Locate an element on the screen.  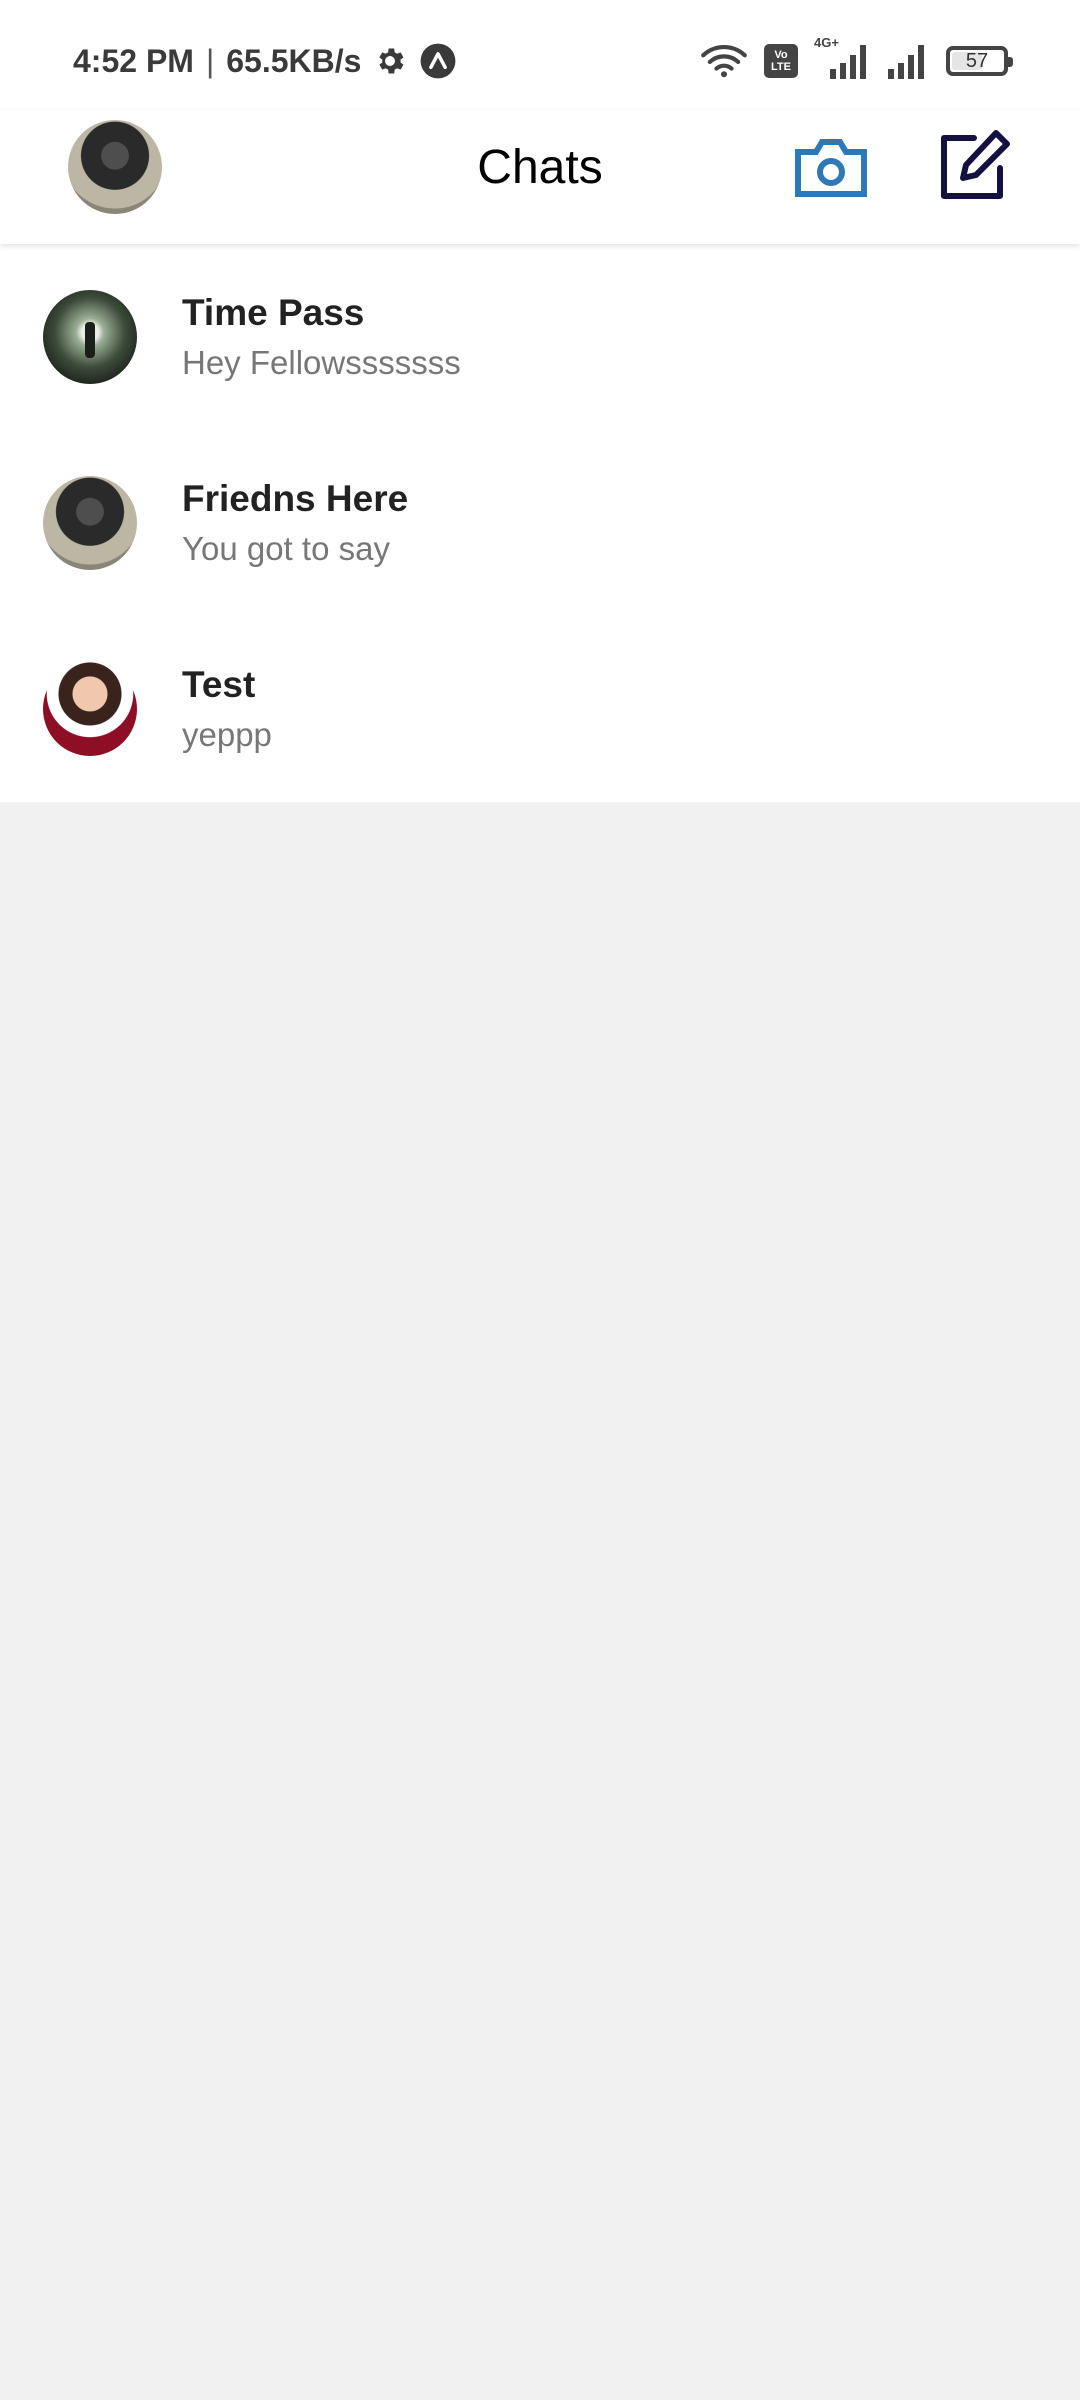
page-title: Chats is located at coordinates (540, 167).